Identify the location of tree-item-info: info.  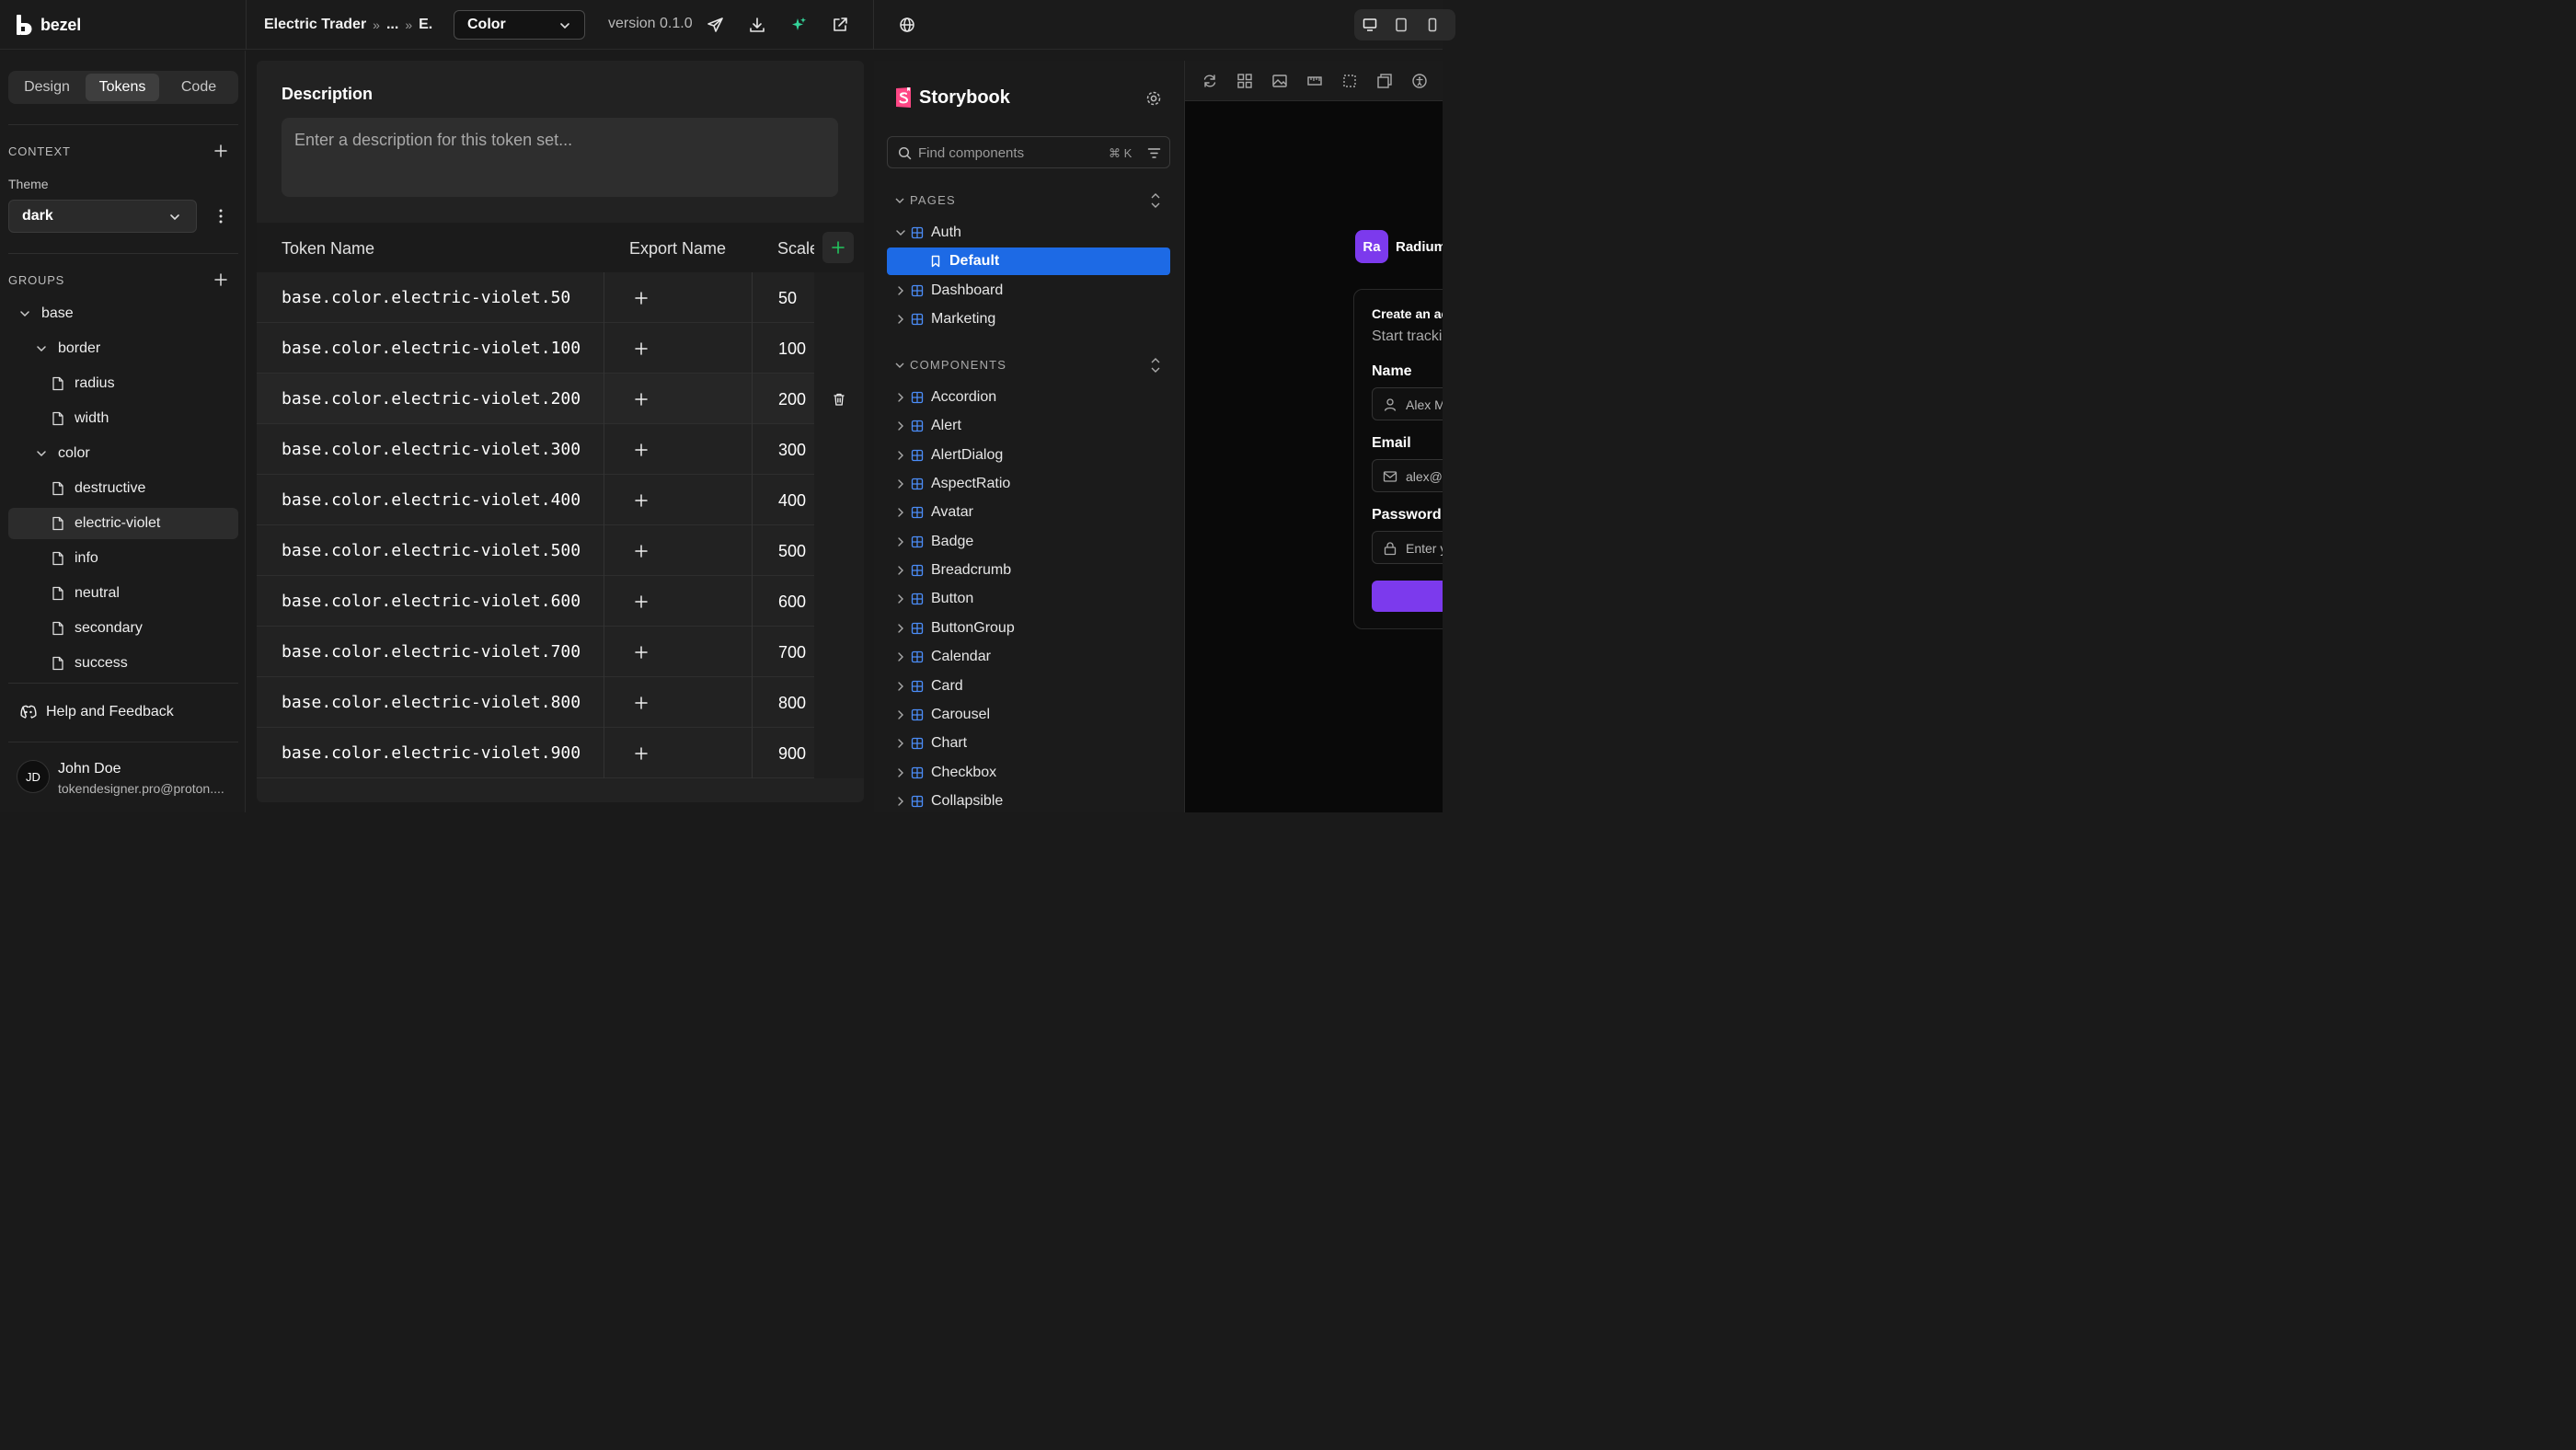
(74, 558).